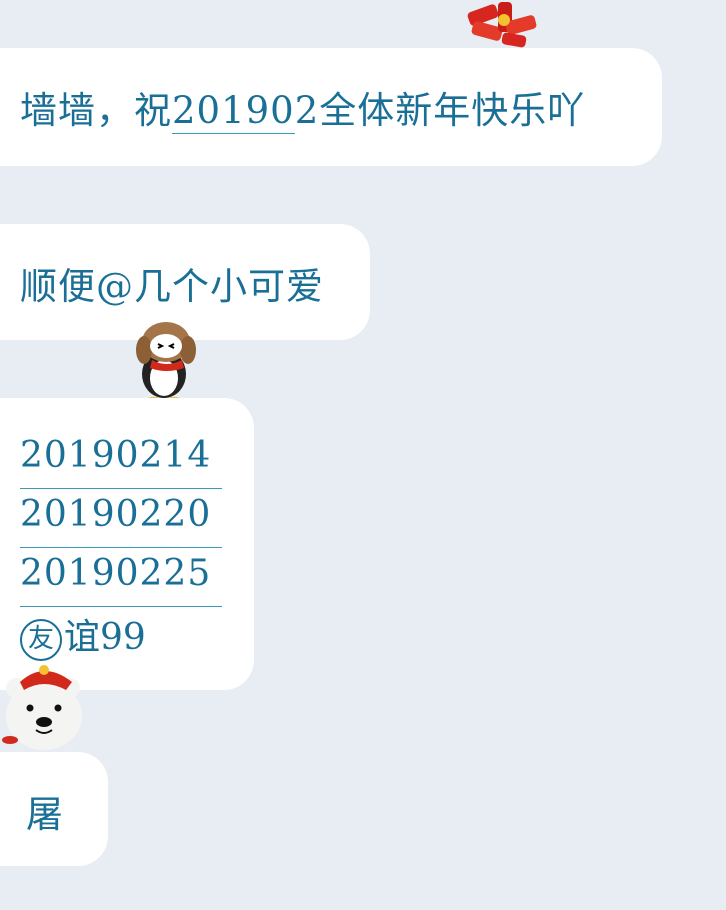  What do you see at coordinates (105, 637) in the screenshot?
I see `message-text-rest: 谊99` at bounding box center [105, 637].